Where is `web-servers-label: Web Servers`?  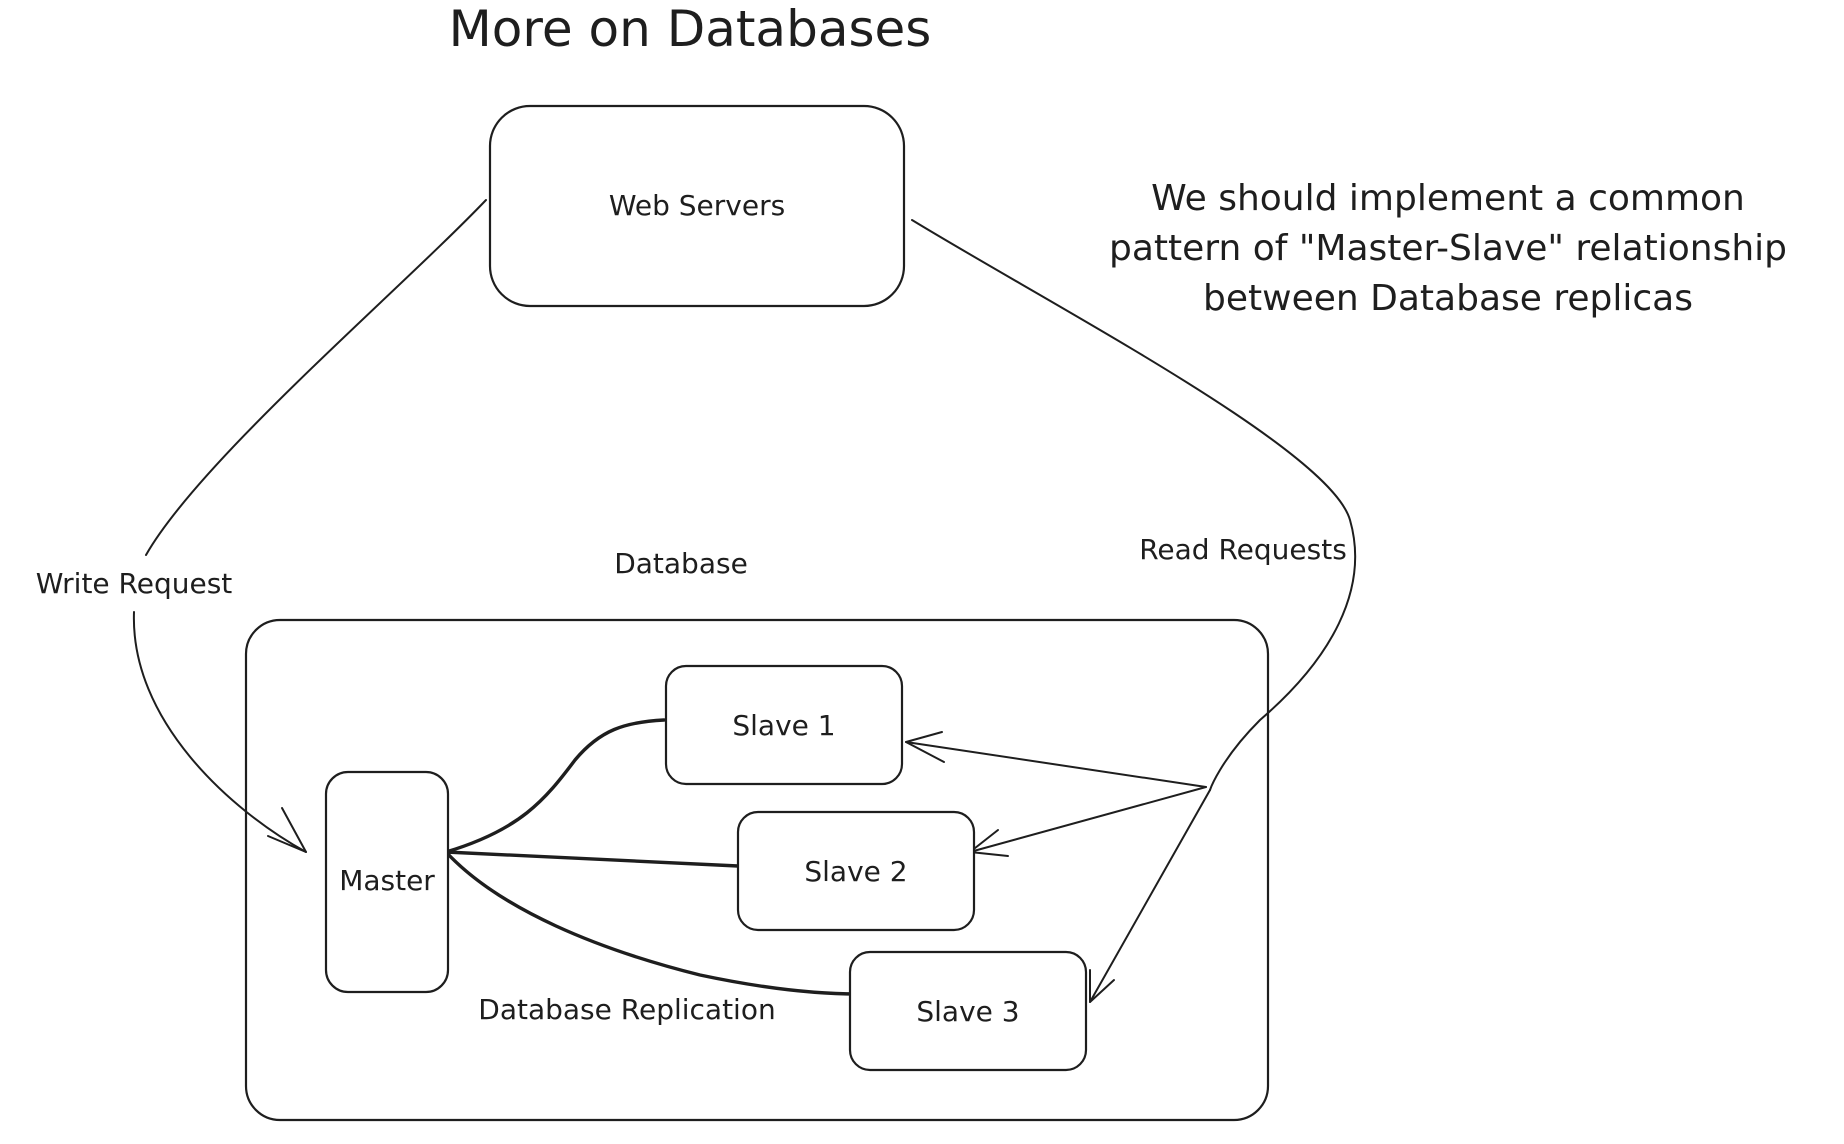
web-servers-label: Web Servers is located at coordinates (697, 205).